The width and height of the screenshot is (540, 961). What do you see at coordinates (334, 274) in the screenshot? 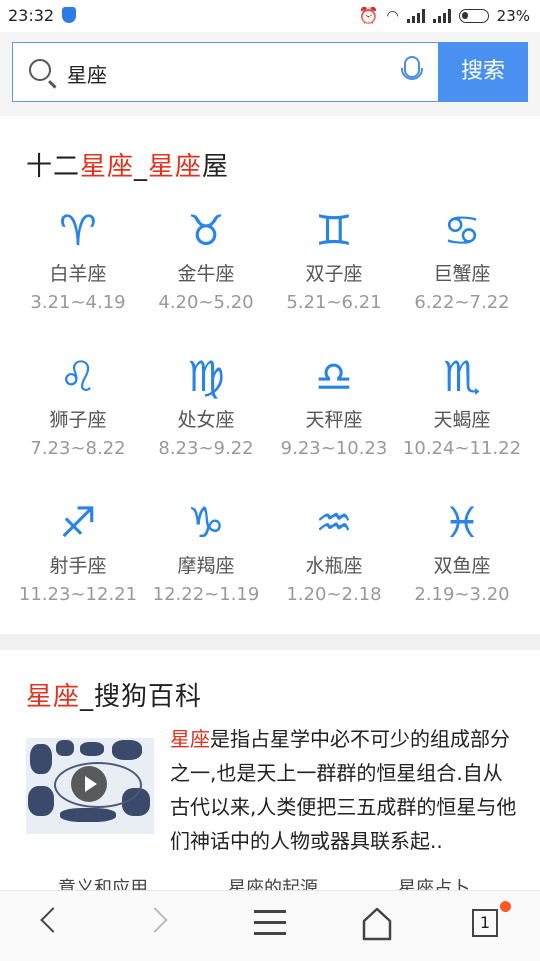
I see `zodiac-name: 双子座` at bounding box center [334, 274].